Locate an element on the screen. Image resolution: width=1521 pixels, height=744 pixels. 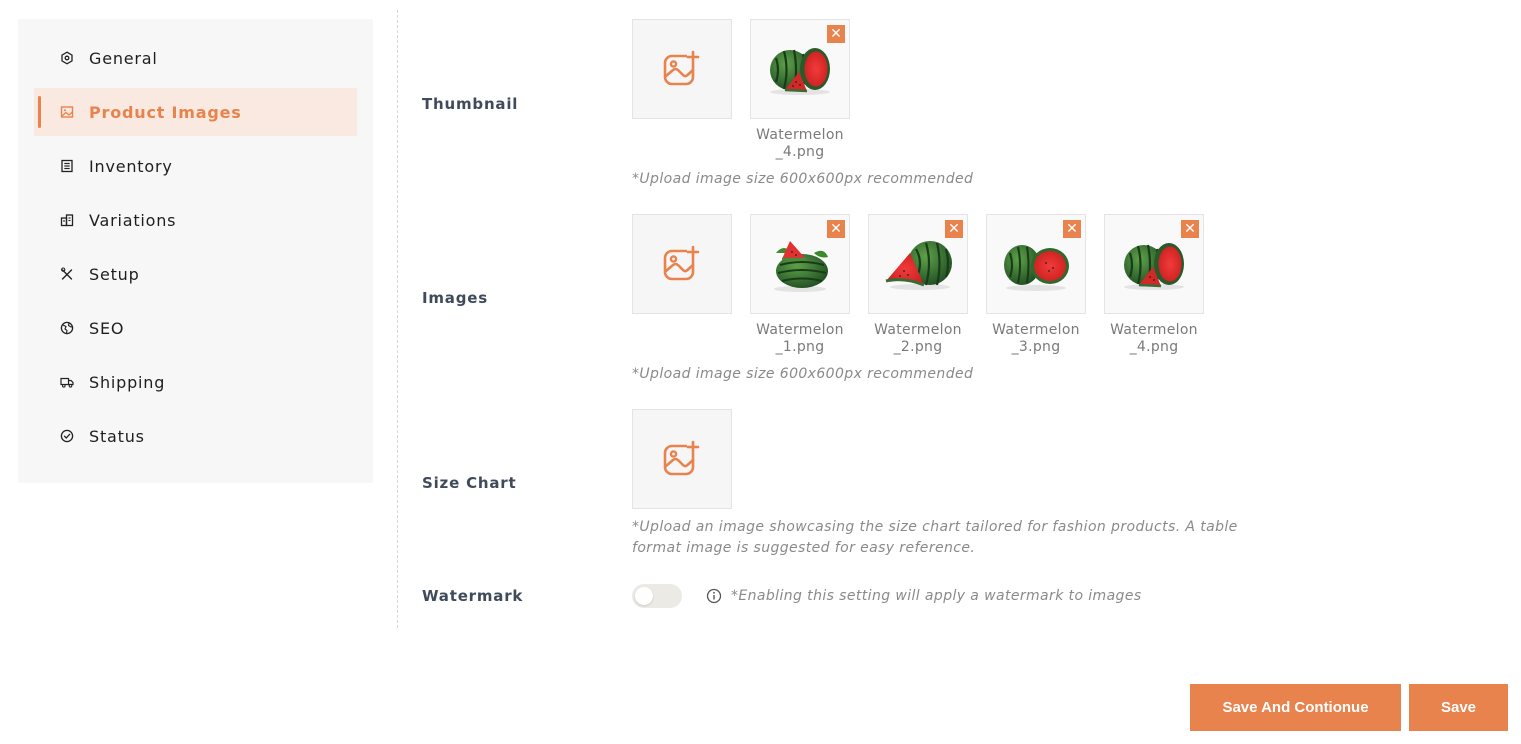
sidebar-item-product-images: Product Images is located at coordinates (195, 112).